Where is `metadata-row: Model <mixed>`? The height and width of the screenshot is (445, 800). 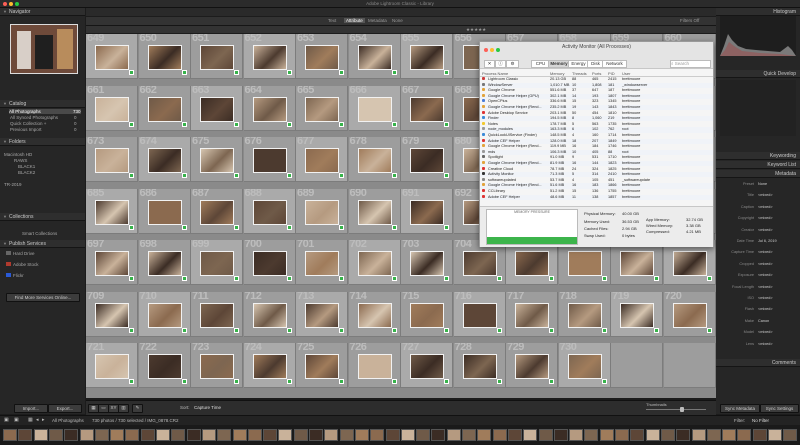
metadata-row: Model <mixed> is located at coordinates (758, 333).